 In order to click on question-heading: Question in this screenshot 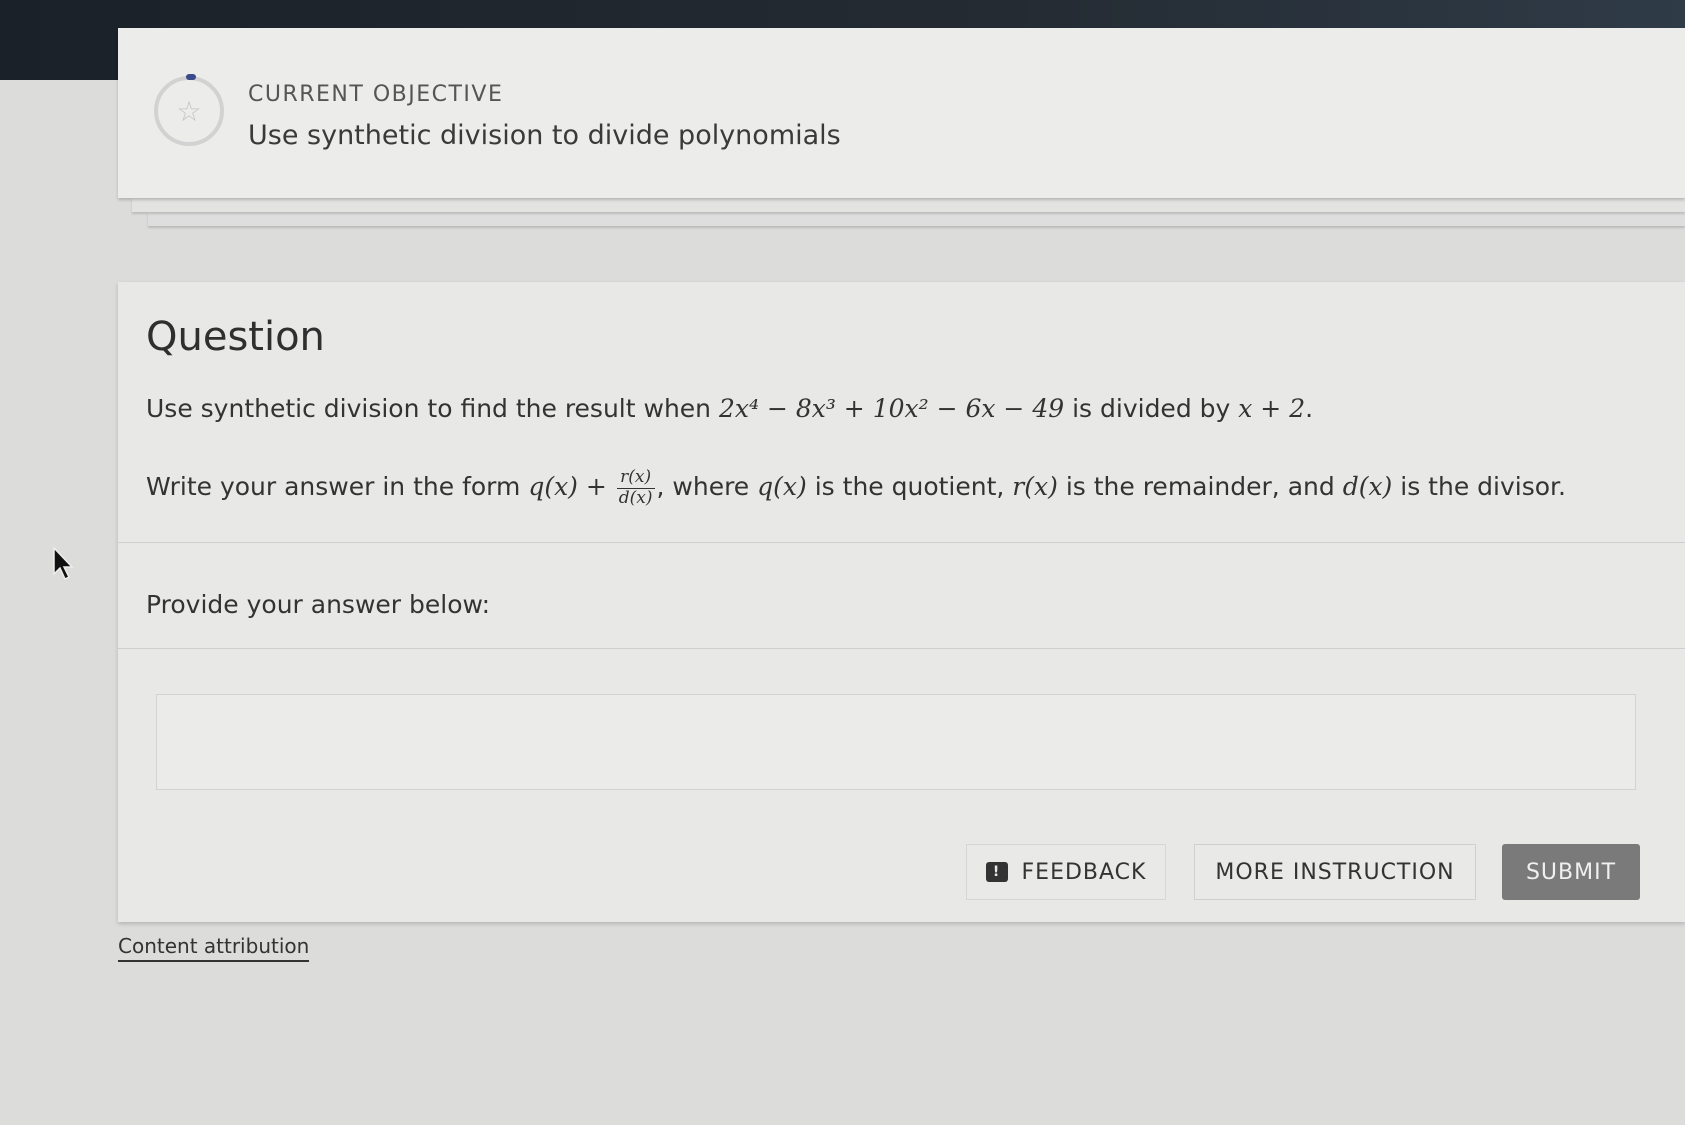, I will do `click(235, 337)`.